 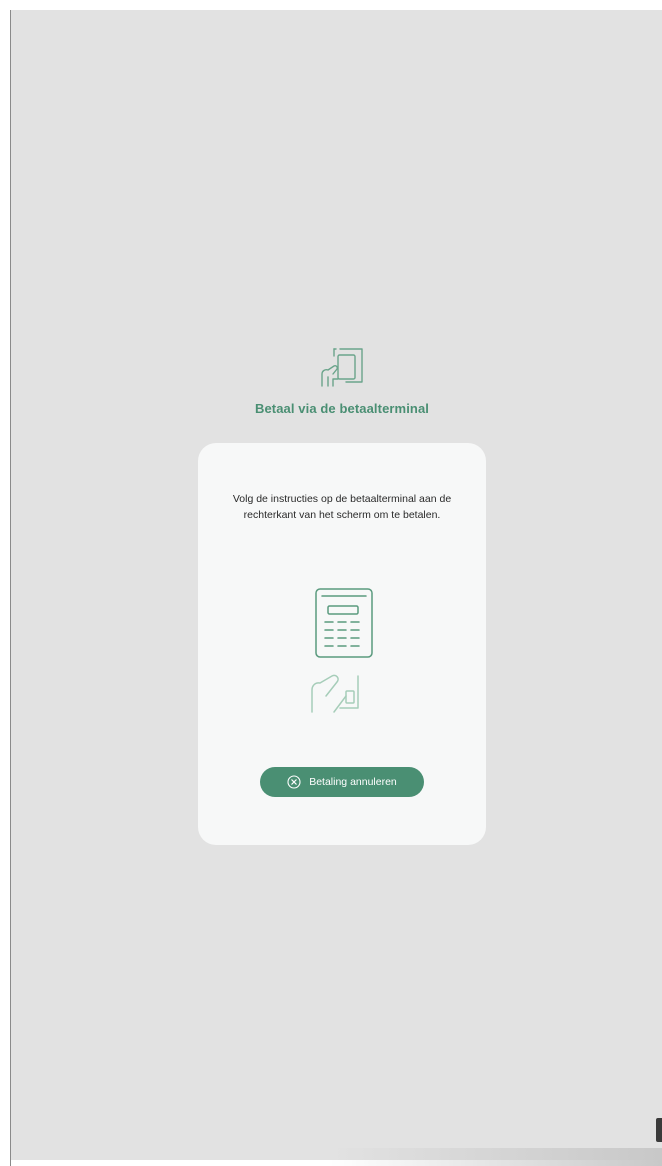 What do you see at coordinates (342, 408) in the screenshot?
I see `page-title: Betaal via de betaalterminal` at bounding box center [342, 408].